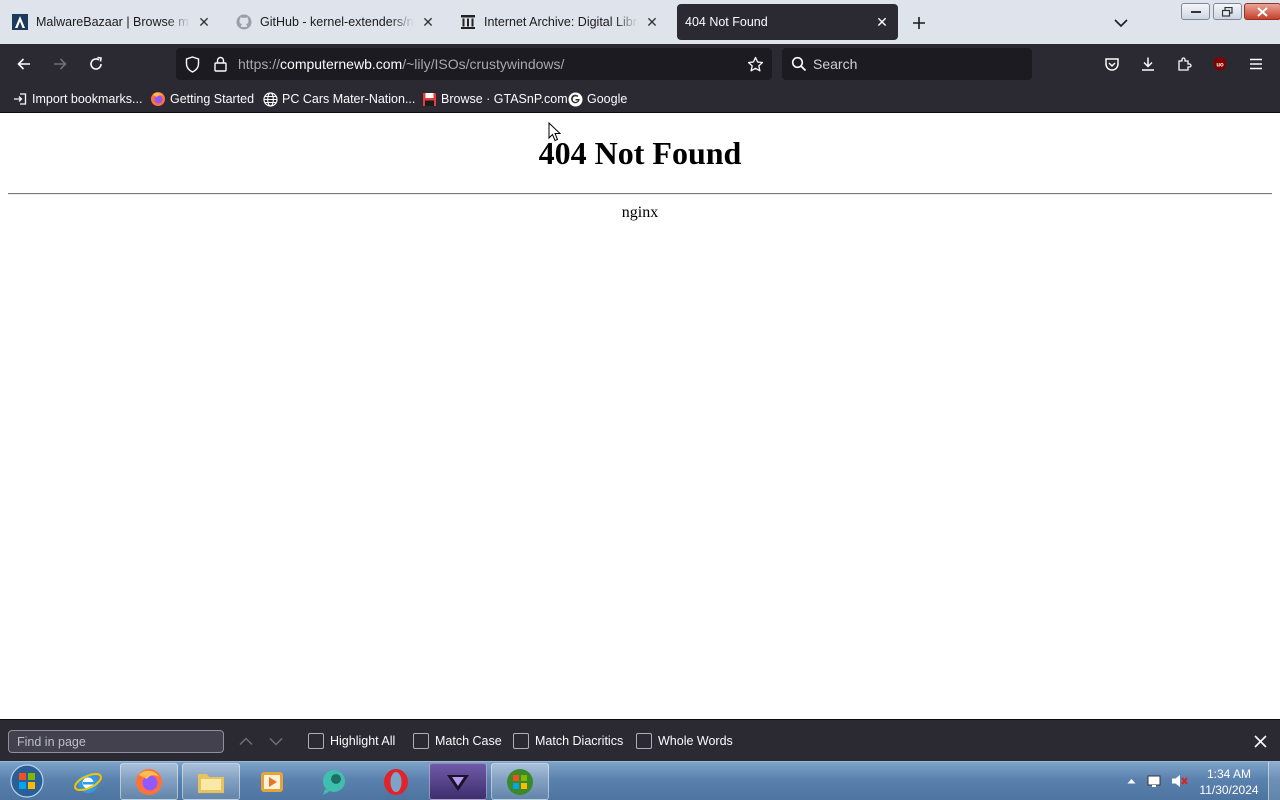  I want to click on extensions-button, so click(1184, 64).